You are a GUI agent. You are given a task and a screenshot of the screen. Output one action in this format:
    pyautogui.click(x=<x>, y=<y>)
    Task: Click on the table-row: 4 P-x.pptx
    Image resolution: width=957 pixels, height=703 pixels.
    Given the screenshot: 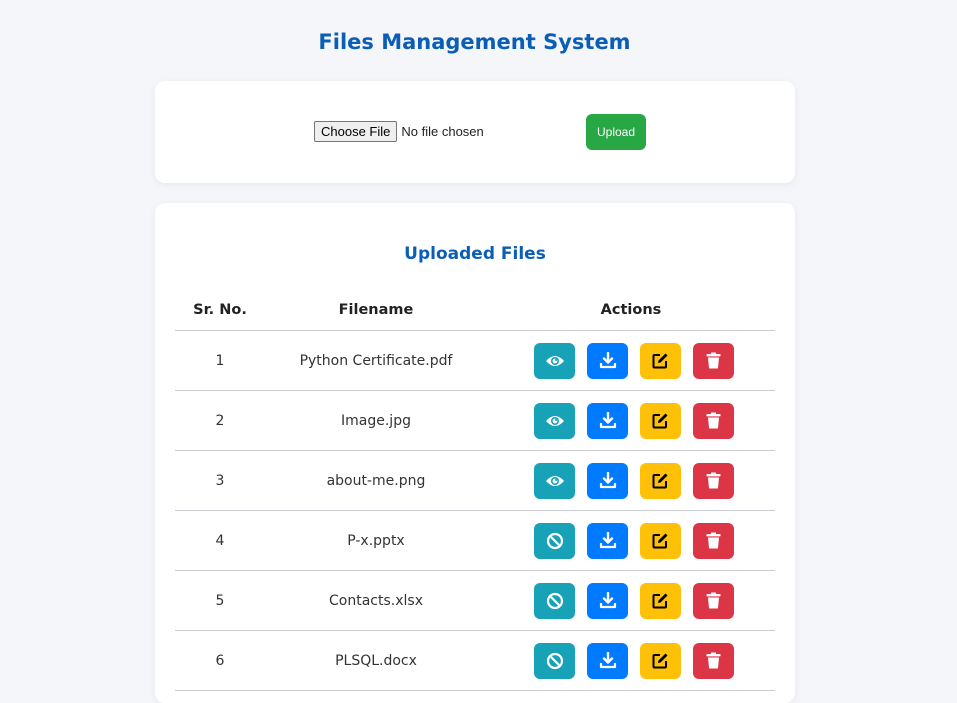 What is the action you would take?
    pyautogui.click(x=475, y=540)
    